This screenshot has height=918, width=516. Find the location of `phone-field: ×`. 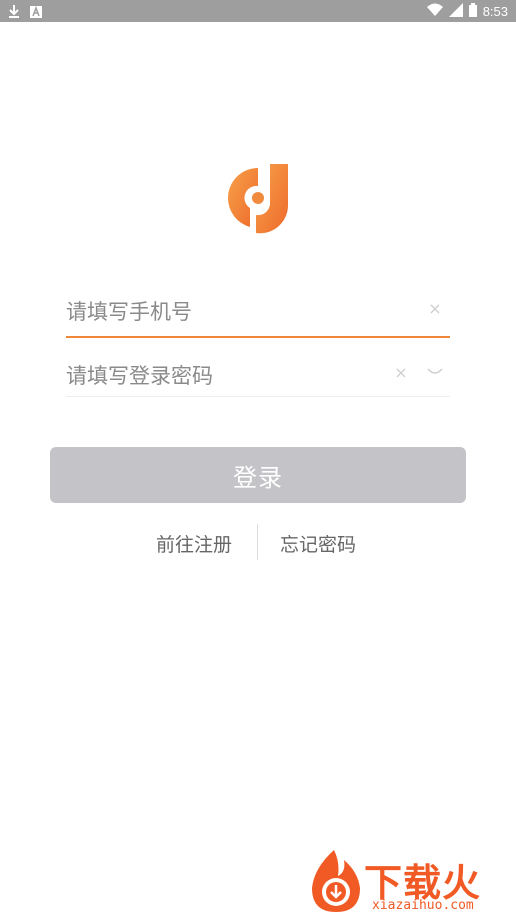

phone-field: × is located at coordinates (258, 315).